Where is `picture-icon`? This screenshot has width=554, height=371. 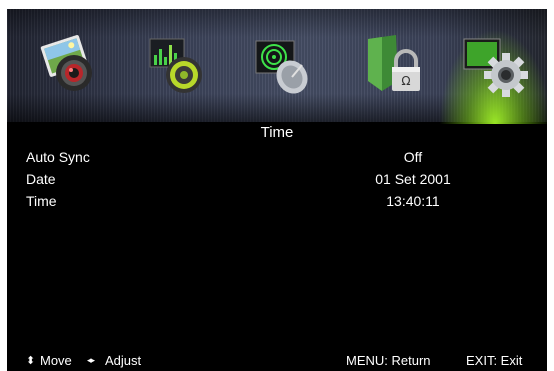
picture-icon is located at coordinates (70, 66).